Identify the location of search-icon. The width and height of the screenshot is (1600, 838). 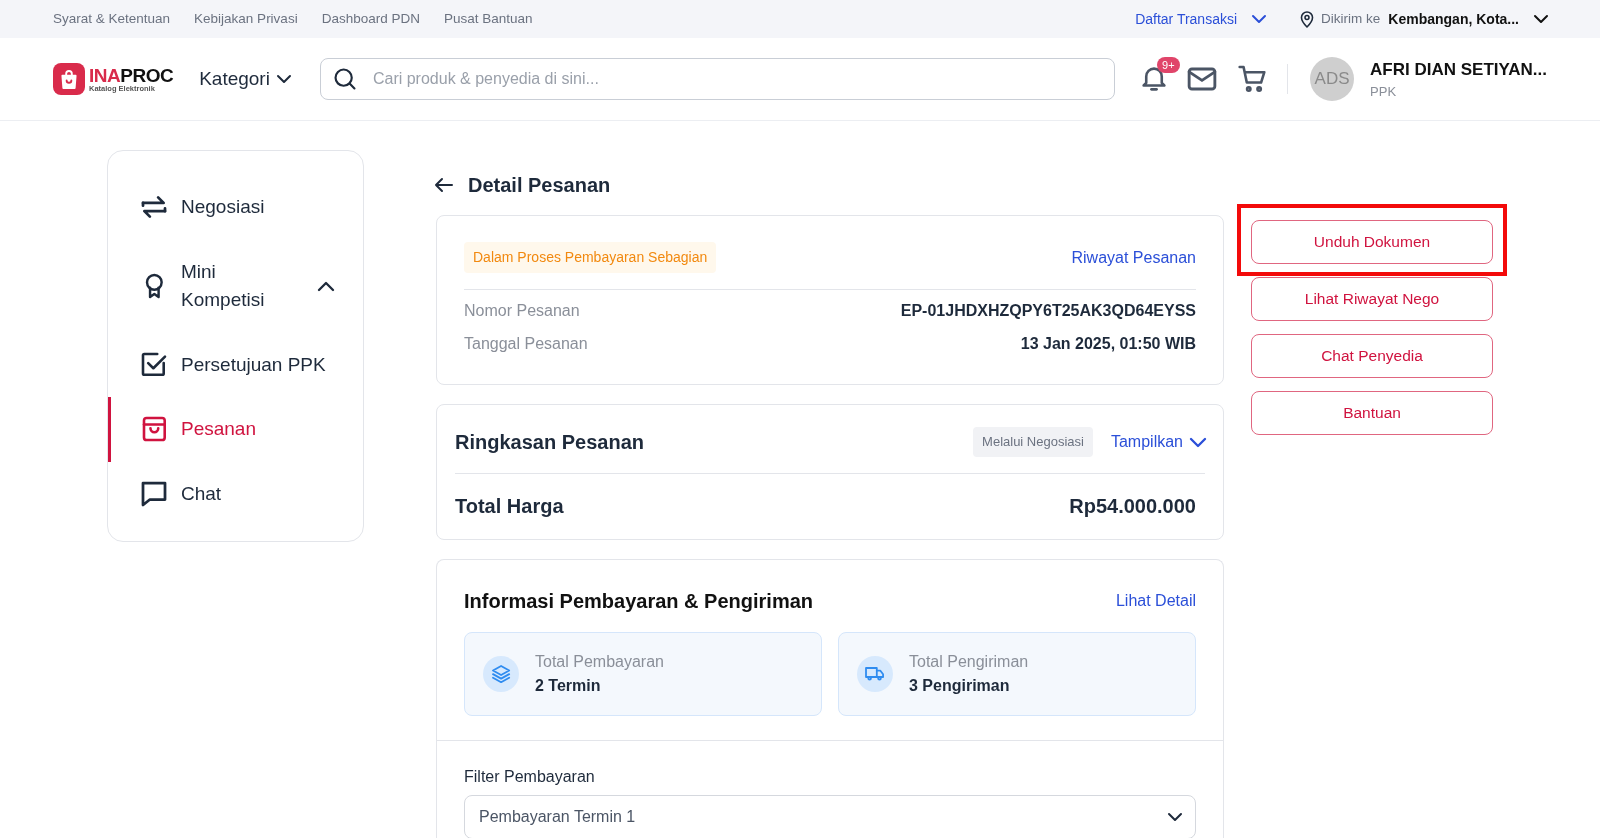
(344, 79).